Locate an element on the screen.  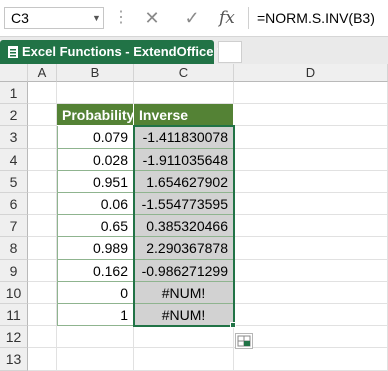
formula-input: =NORM.S.INV(B3) is located at coordinates (318, 18).